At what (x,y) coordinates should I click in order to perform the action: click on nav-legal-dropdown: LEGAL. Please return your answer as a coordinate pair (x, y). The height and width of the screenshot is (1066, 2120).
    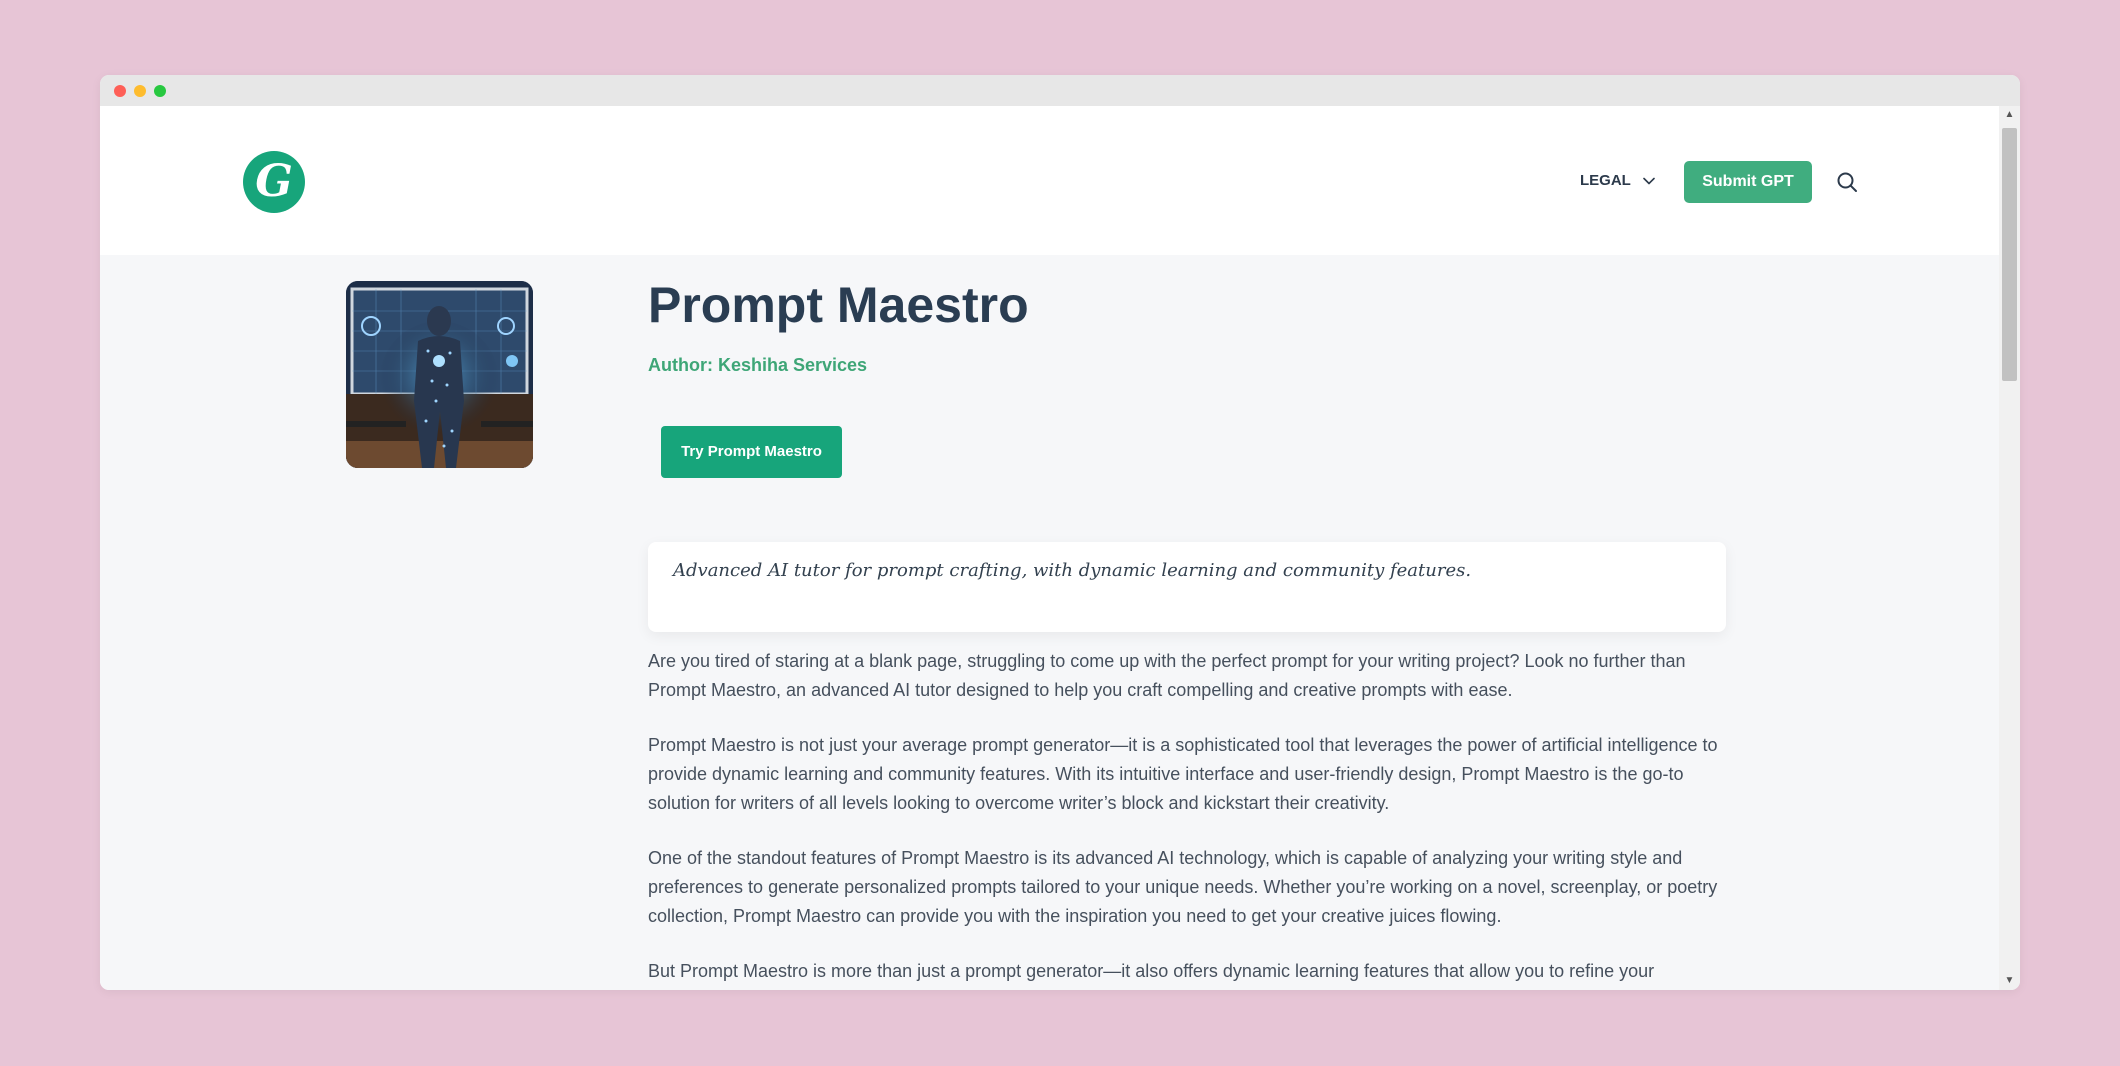
    Looking at the image, I should click on (1617, 181).